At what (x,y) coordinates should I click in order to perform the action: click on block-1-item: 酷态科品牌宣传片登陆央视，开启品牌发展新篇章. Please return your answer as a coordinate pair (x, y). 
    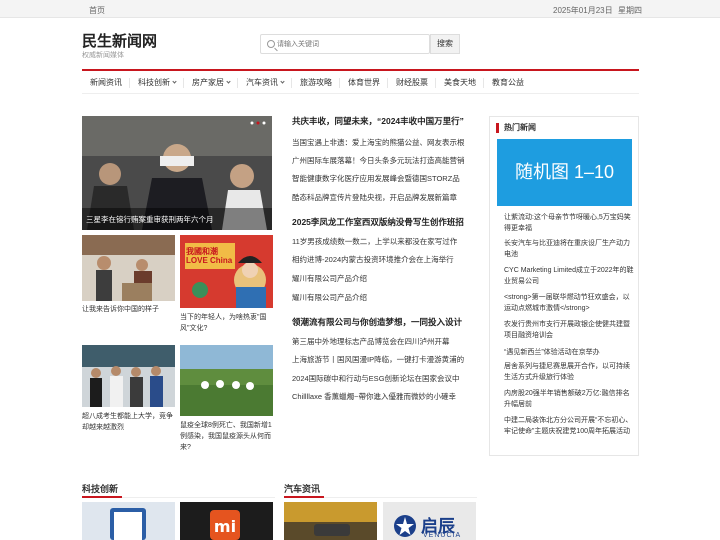
    Looking at the image, I should click on (384, 197).